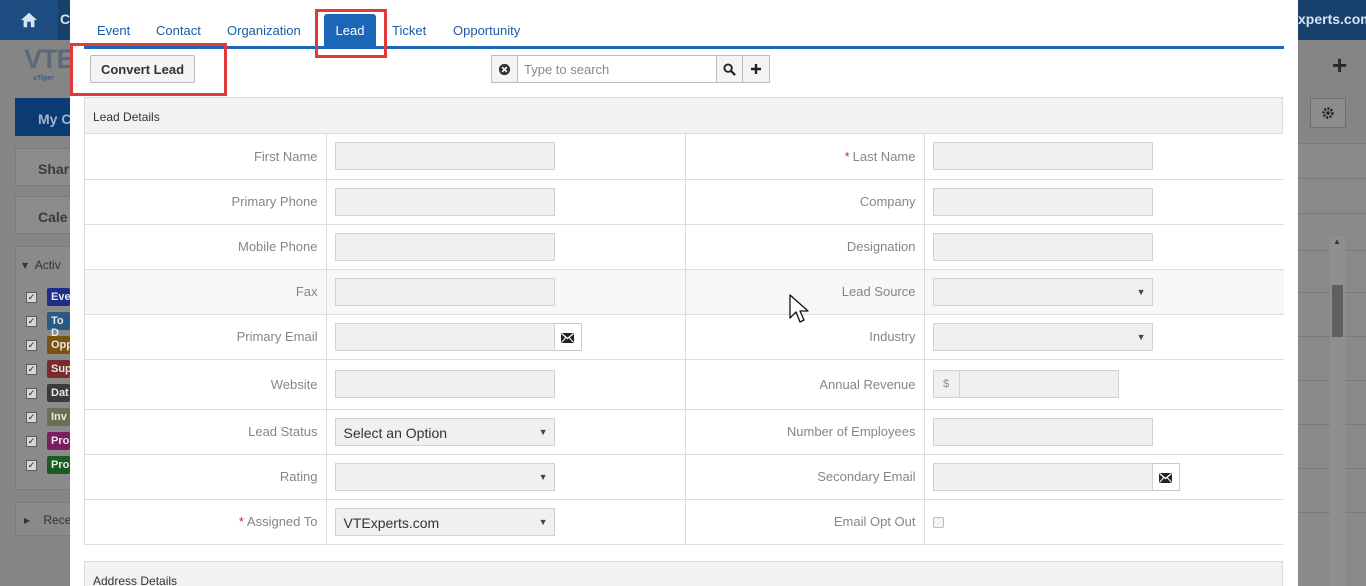 The height and width of the screenshot is (586, 1366). I want to click on form-row: Fax Lead Source ▼, so click(684, 292).